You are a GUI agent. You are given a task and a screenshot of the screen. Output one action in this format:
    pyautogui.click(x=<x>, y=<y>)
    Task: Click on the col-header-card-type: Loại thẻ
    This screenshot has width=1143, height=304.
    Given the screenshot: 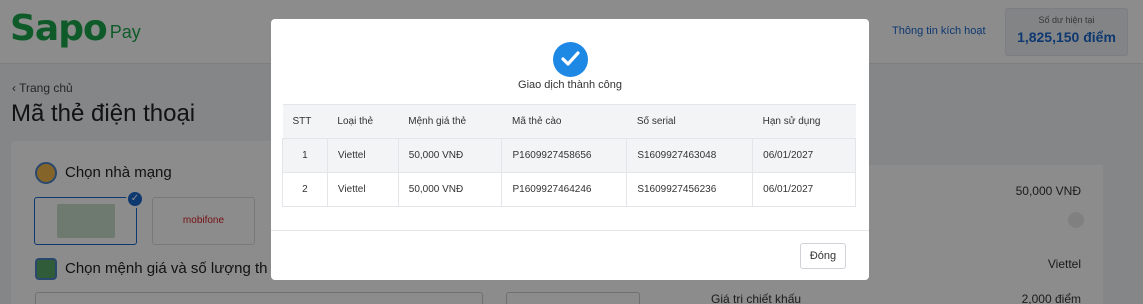 What is the action you would take?
    pyautogui.click(x=363, y=121)
    